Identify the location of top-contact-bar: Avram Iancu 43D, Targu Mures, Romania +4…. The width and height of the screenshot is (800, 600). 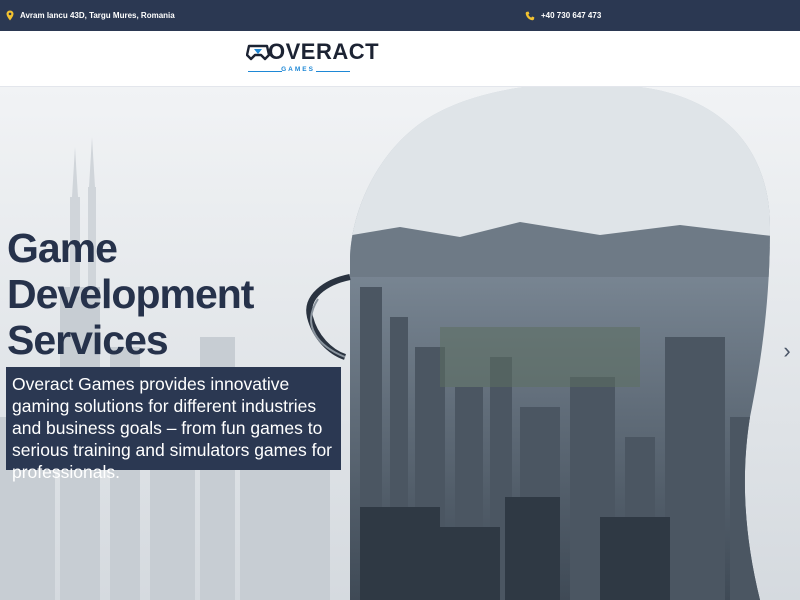
(400, 15).